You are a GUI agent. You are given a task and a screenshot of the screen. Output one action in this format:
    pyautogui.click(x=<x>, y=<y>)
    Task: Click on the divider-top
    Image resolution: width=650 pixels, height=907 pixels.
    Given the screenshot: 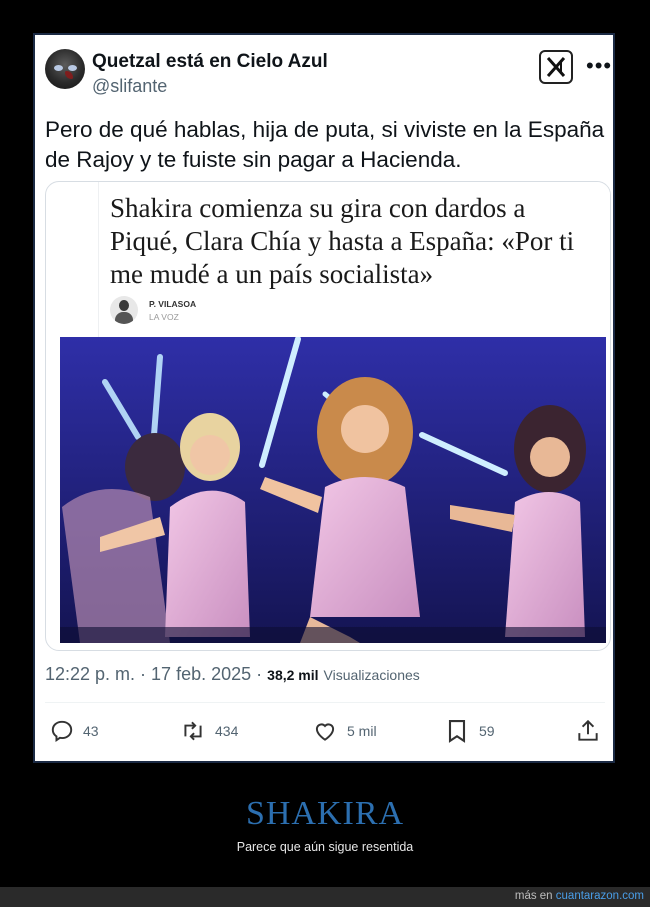 What is the action you would take?
    pyautogui.click(x=325, y=702)
    